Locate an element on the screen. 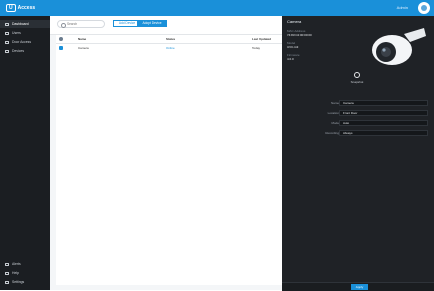 The width and height of the screenshot is (434, 291). location-field: Front Door is located at coordinates (383, 113).